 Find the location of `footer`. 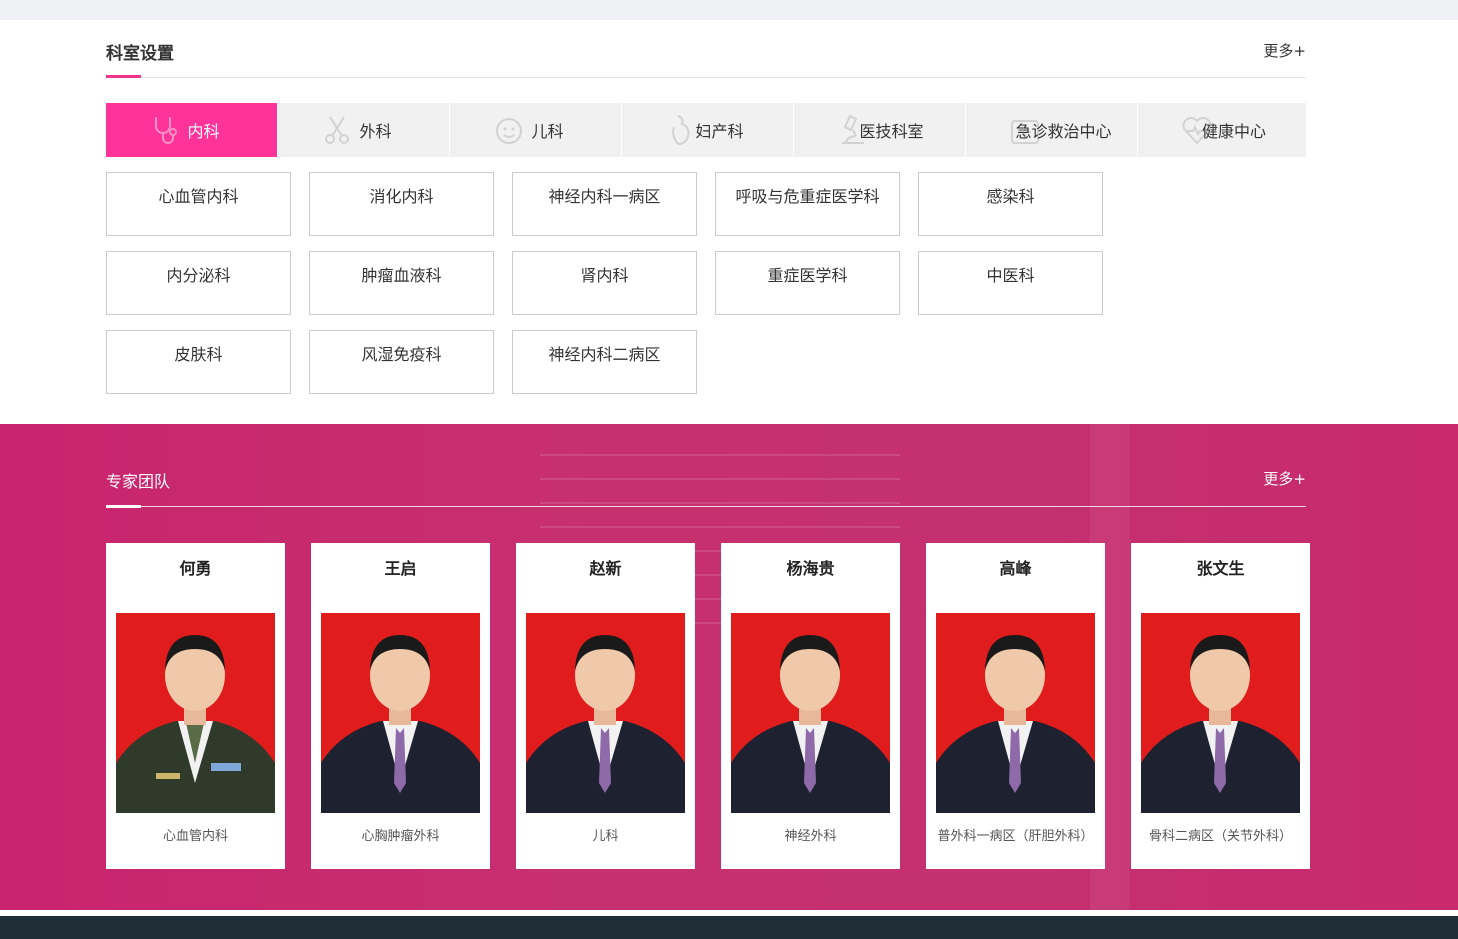

footer is located at coordinates (729, 924).